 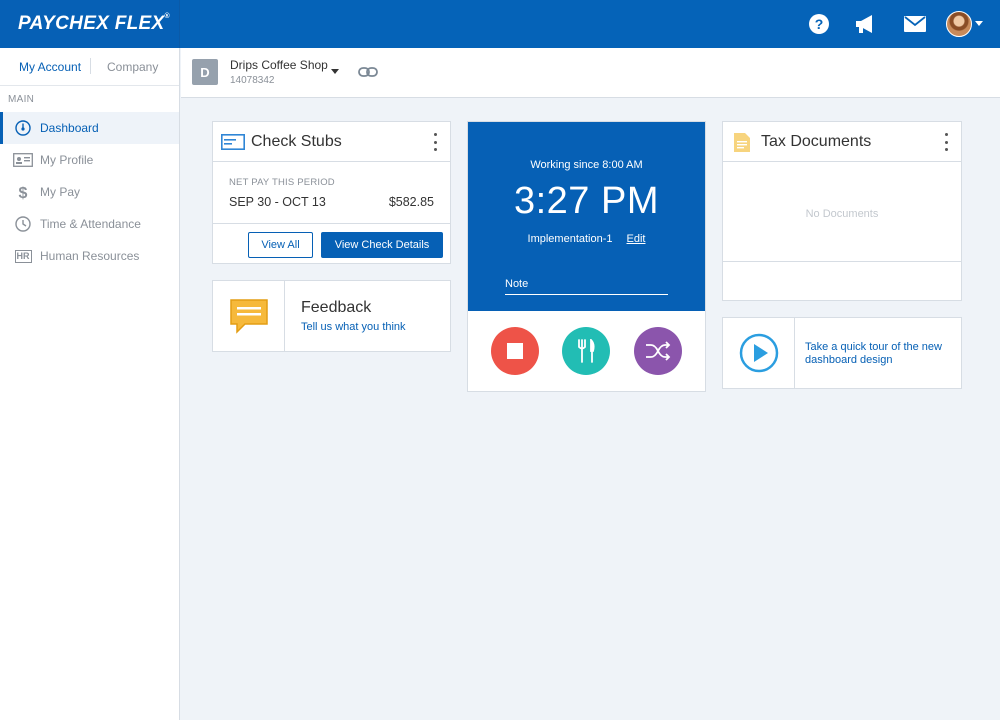 I want to click on speech-bubble-icon, so click(x=248, y=316).